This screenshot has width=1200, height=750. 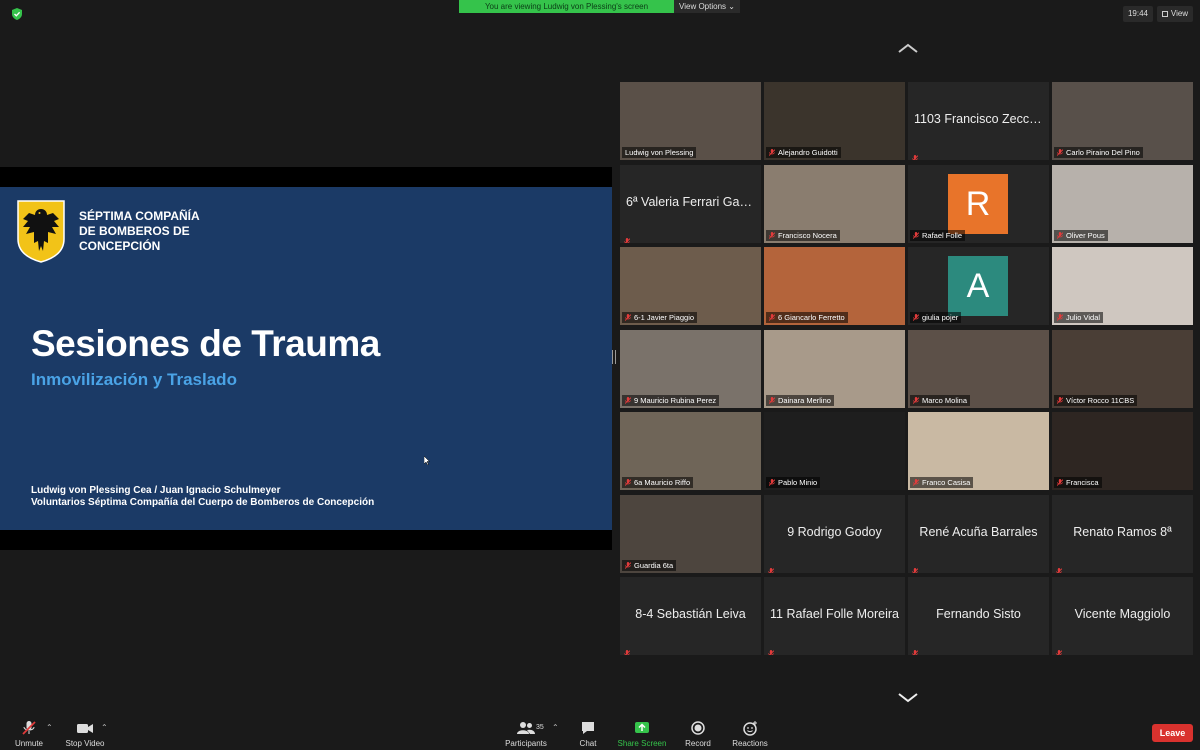 I want to click on participant-name: 8-4 Sebastián Leiva, so click(x=690, y=614).